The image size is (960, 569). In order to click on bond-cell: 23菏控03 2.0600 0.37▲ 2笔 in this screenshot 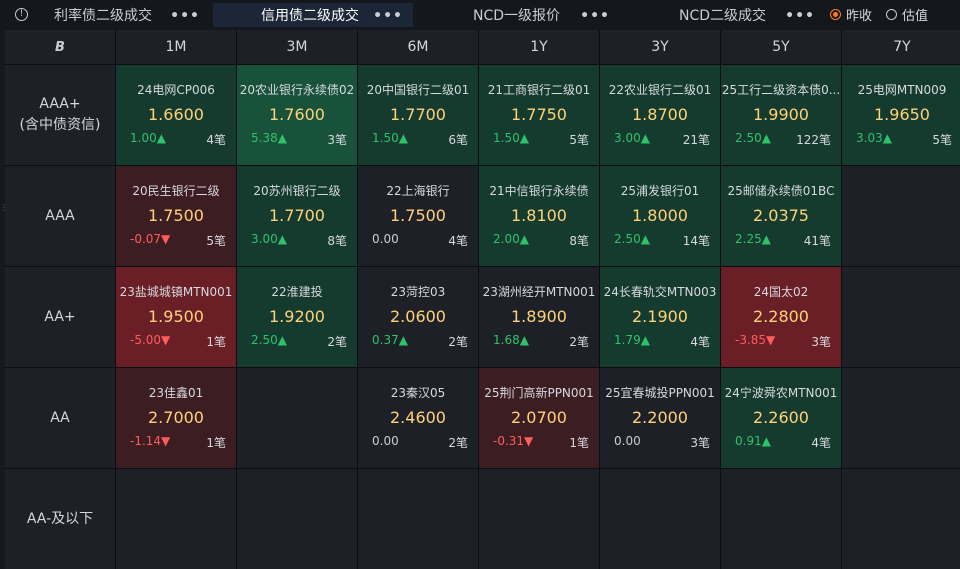, I will do `click(418, 317)`.